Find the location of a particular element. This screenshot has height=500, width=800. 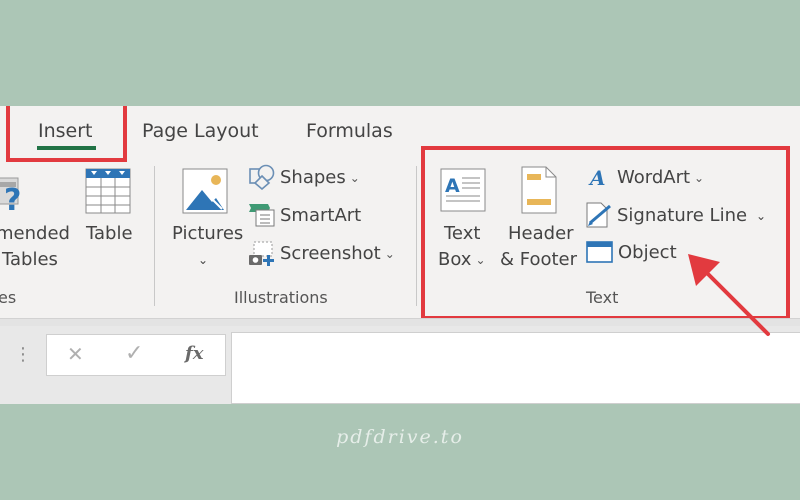

screenshot-chevron-icon: ⌄ is located at coordinates (389, 254).